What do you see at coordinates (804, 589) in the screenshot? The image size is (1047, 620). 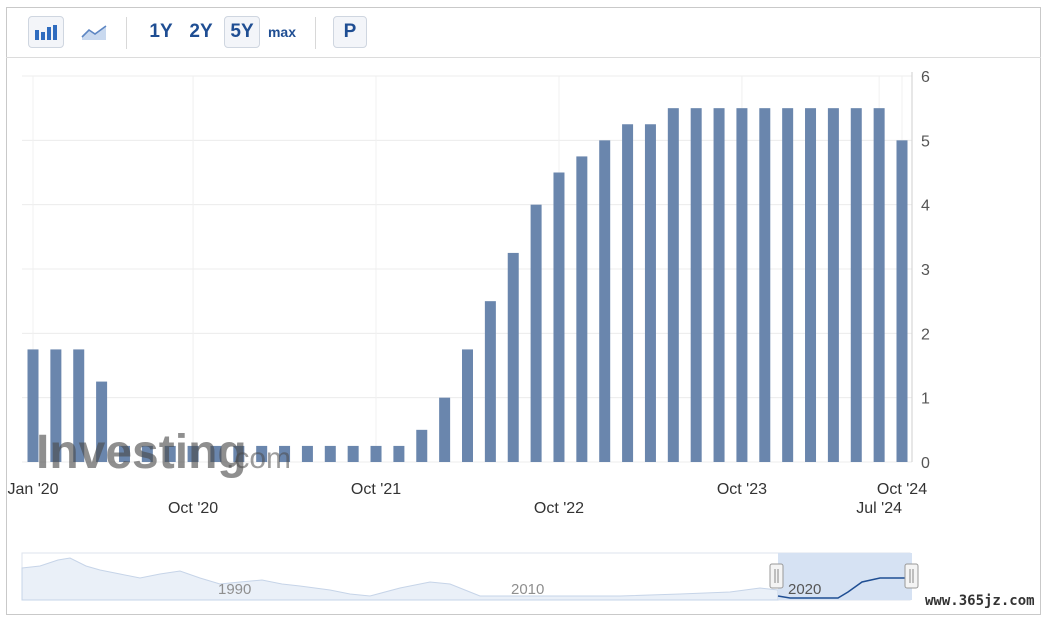 I see `navigator-label: 2020` at bounding box center [804, 589].